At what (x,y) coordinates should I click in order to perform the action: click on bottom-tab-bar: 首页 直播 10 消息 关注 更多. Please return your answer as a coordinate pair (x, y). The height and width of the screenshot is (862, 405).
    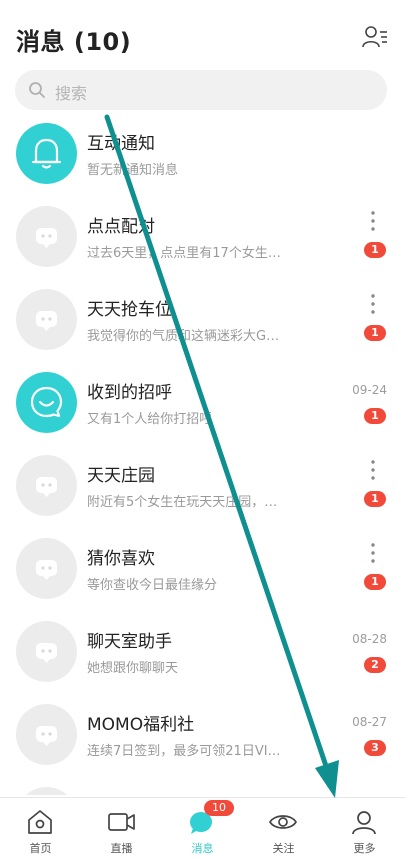
    Looking at the image, I should click on (202, 829).